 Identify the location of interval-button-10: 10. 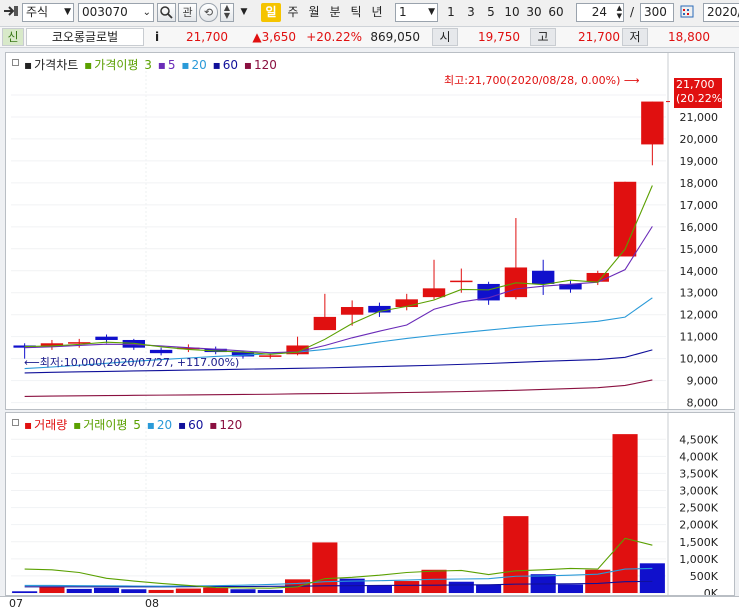
(512, 12).